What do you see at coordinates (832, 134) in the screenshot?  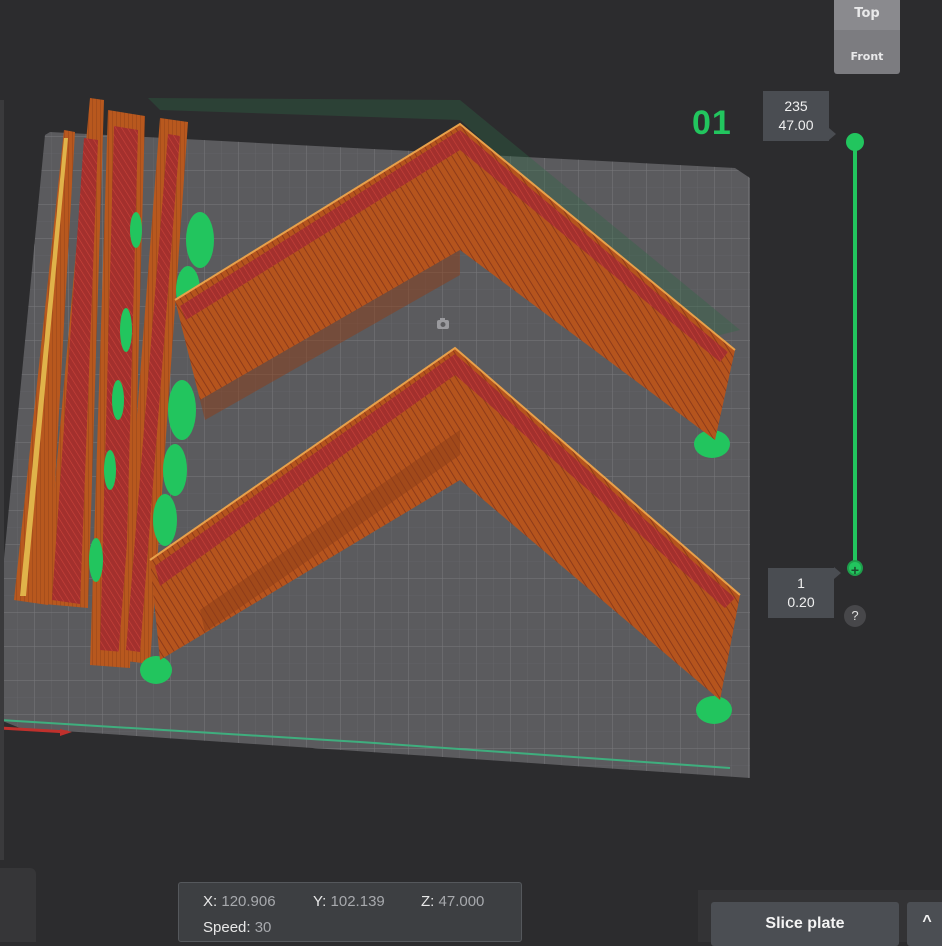 I see `upper-readout-pointer` at bounding box center [832, 134].